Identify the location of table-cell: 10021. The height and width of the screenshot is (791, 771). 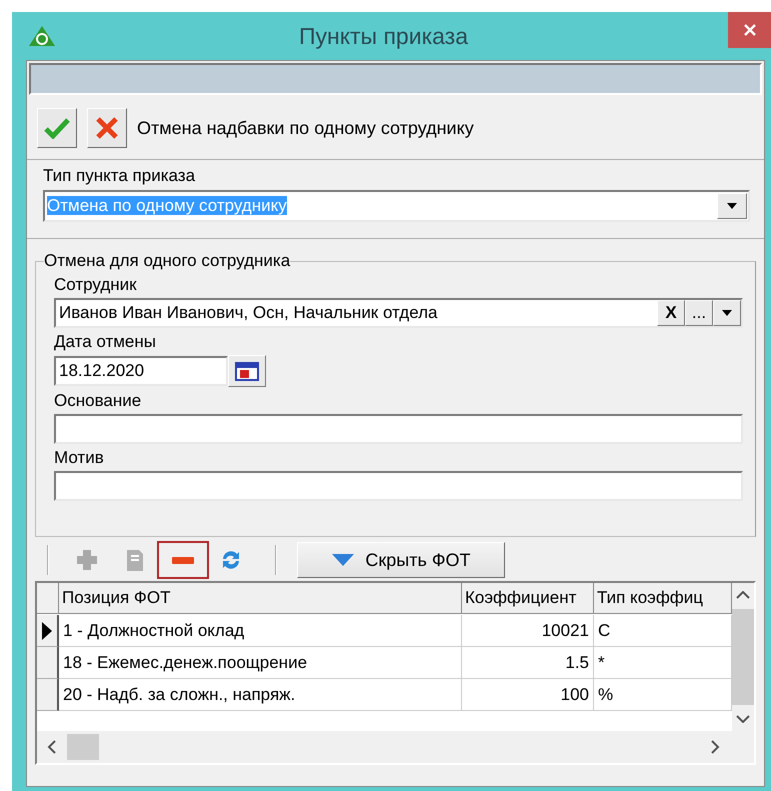
(528, 631).